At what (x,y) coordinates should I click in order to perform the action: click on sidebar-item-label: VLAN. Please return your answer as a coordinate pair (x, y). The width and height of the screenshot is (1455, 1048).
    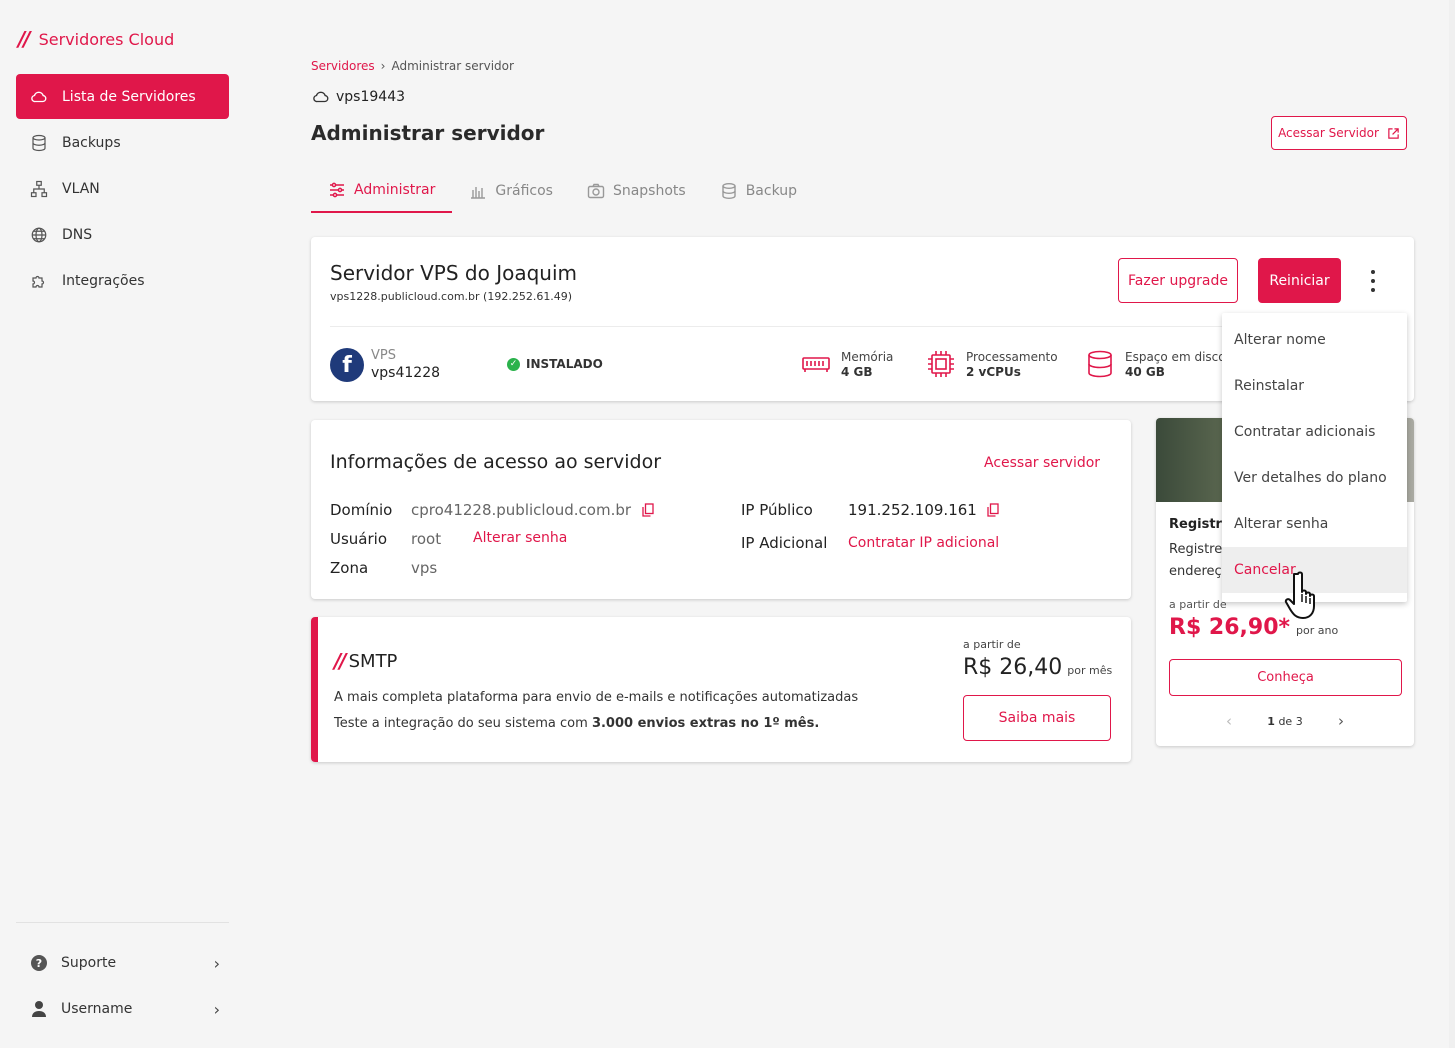
    Looking at the image, I should click on (81, 189).